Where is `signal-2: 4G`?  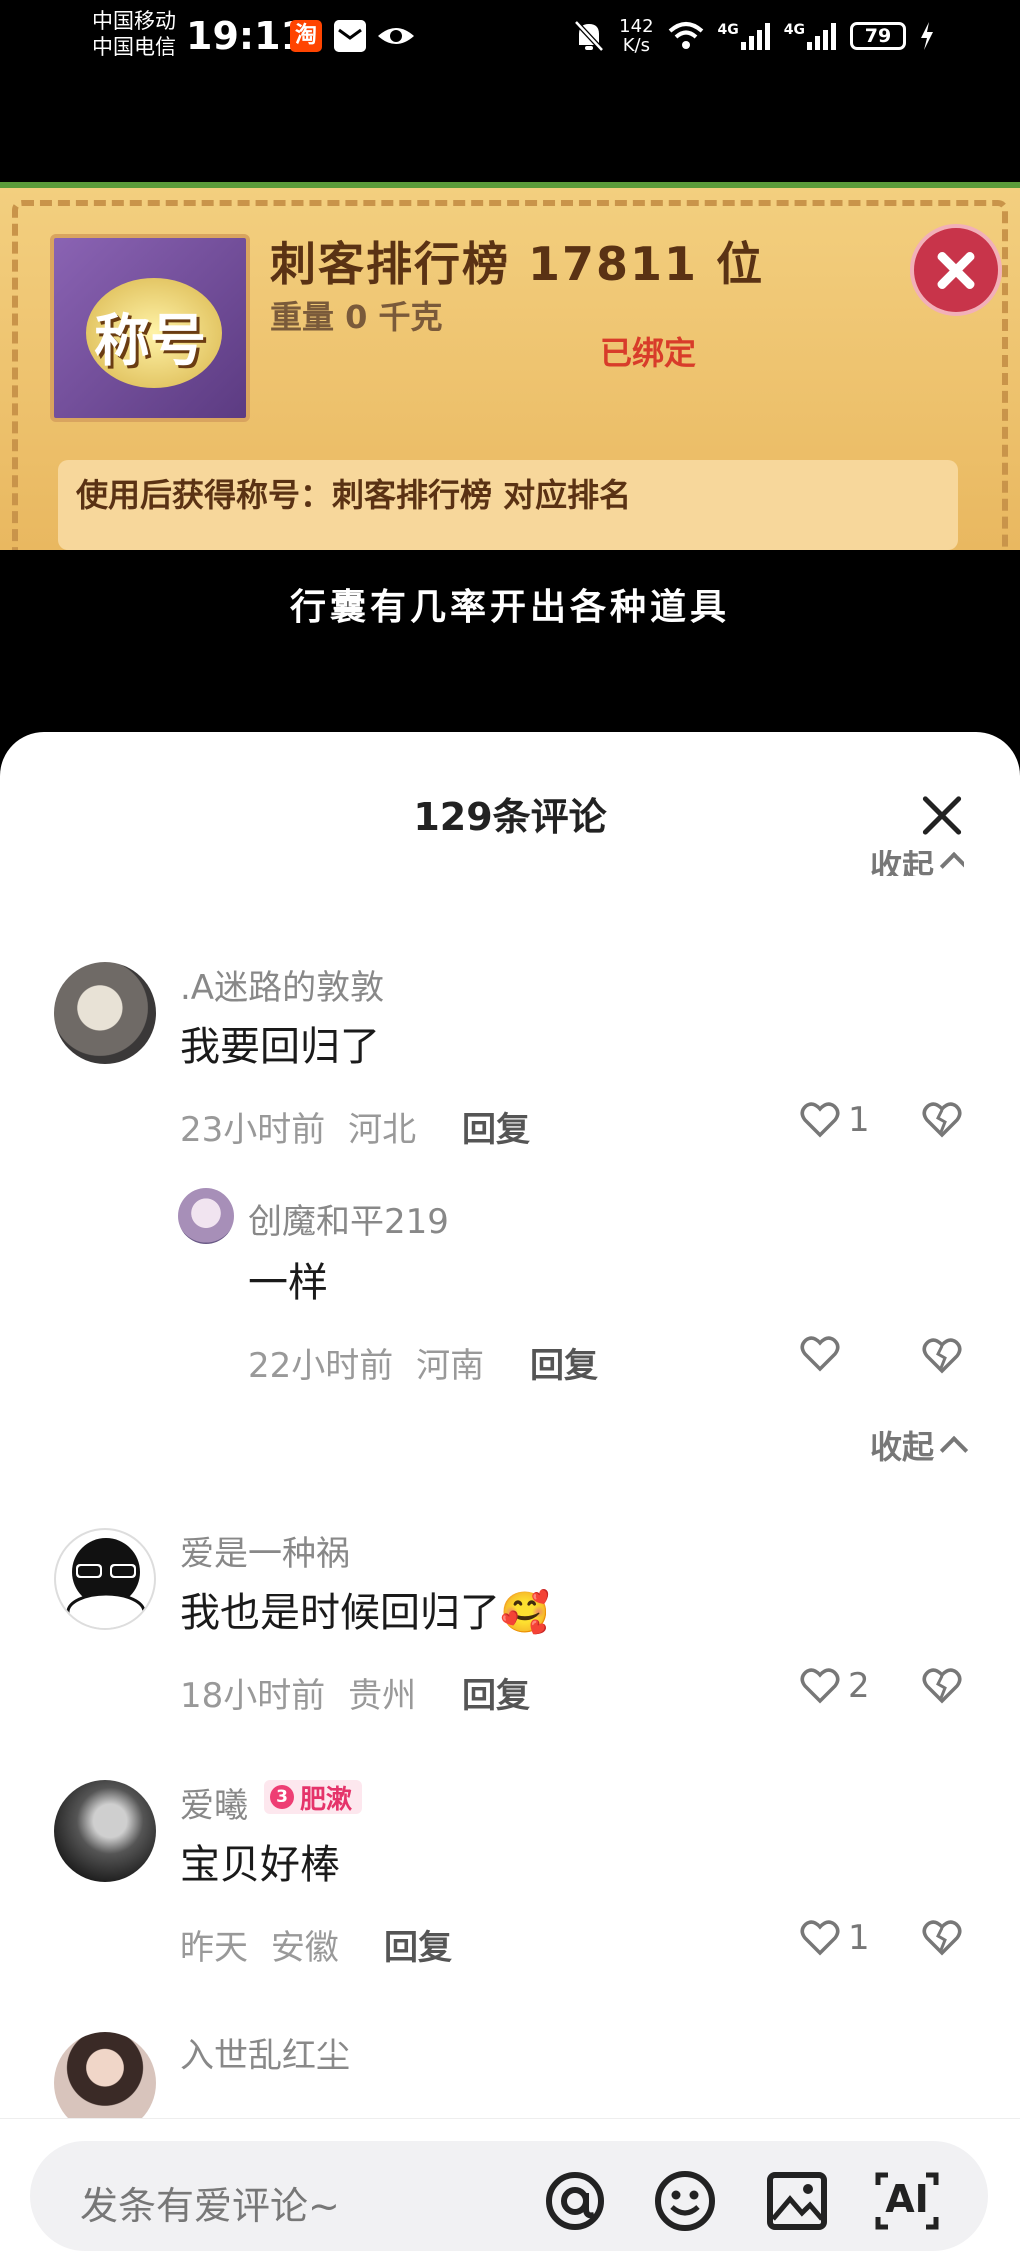 signal-2: 4G is located at coordinates (810, 36).